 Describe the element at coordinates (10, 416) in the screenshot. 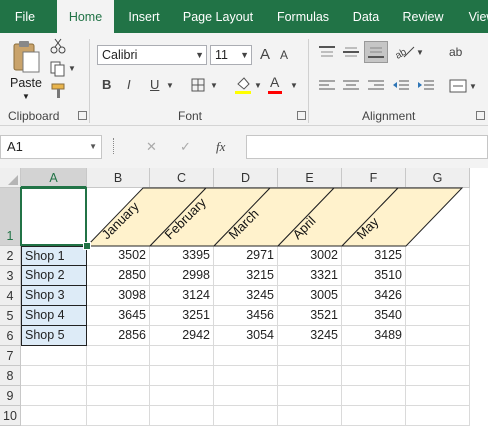

I see `row-header-10: 10` at that location.